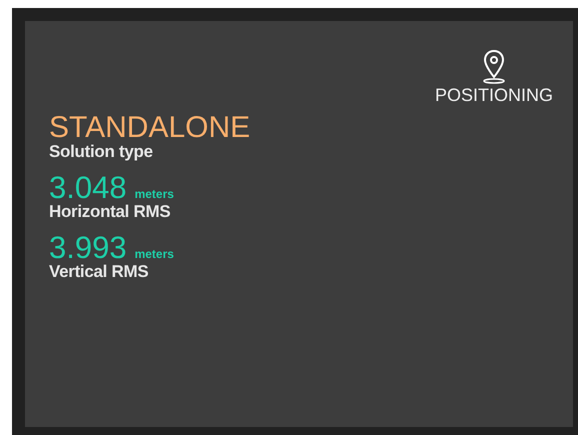 This screenshot has width=578, height=435. I want to click on metric-value: 3.048, so click(88, 188).